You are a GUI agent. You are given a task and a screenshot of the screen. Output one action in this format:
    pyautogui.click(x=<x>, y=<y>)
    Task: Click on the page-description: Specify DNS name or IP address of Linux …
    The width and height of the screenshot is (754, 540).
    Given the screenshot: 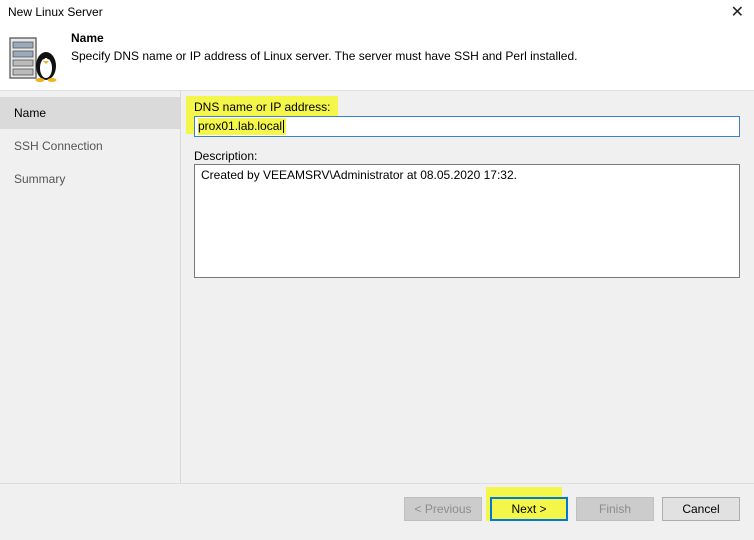 What is the action you would take?
    pyautogui.click(x=324, y=56)
    